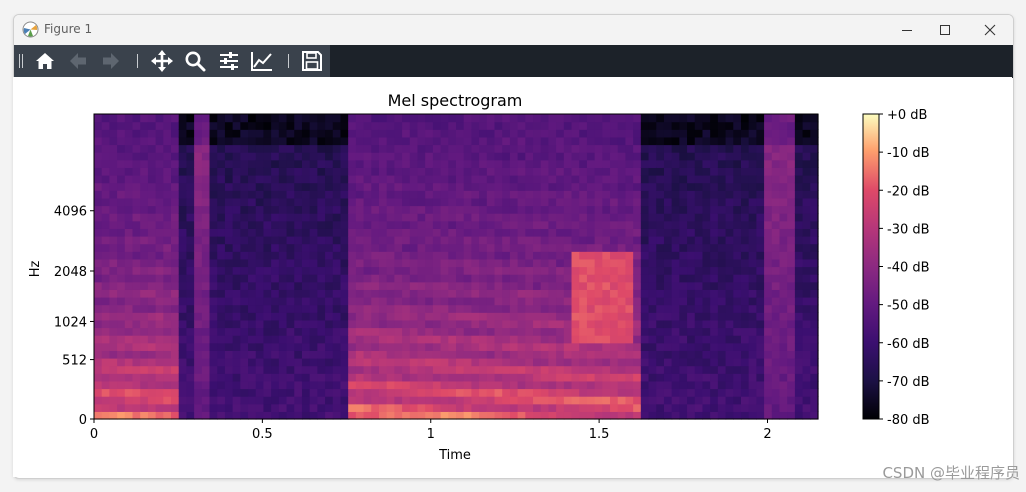  Describe the element at coordinates (945, 30) in the screenshot. I see `maximize-button` at that location.